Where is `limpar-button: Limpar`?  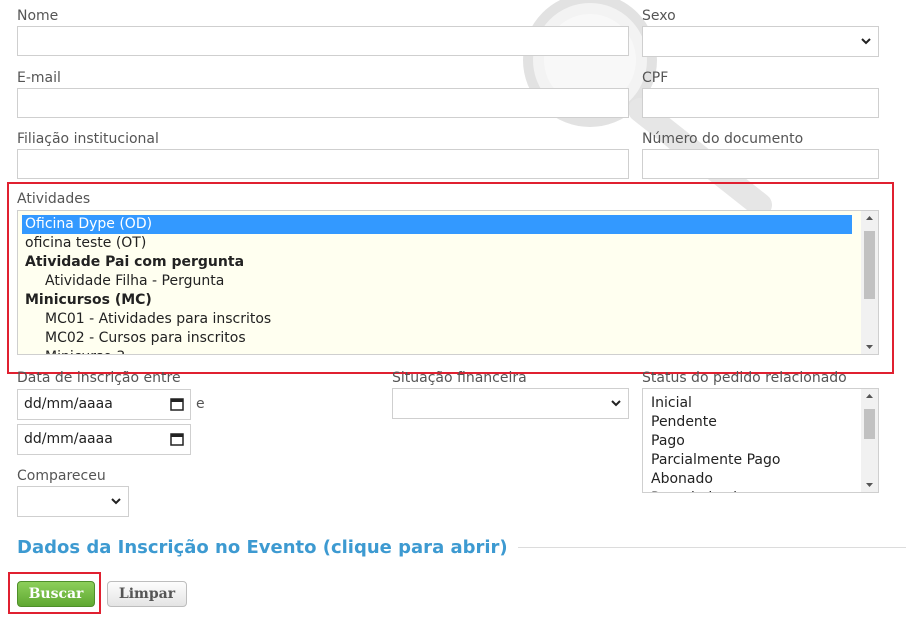
limpar-button: Limpar is located at coordinates (147, 594).